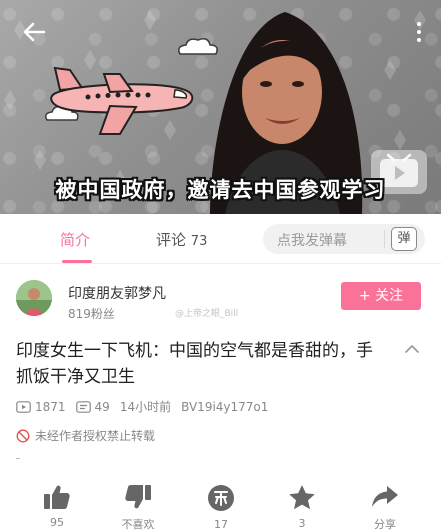  What do you see at coordinates (225, 406) in the screenshot?
I see `bvid: BV19i4y177o1` at bounding box center [225, 406].